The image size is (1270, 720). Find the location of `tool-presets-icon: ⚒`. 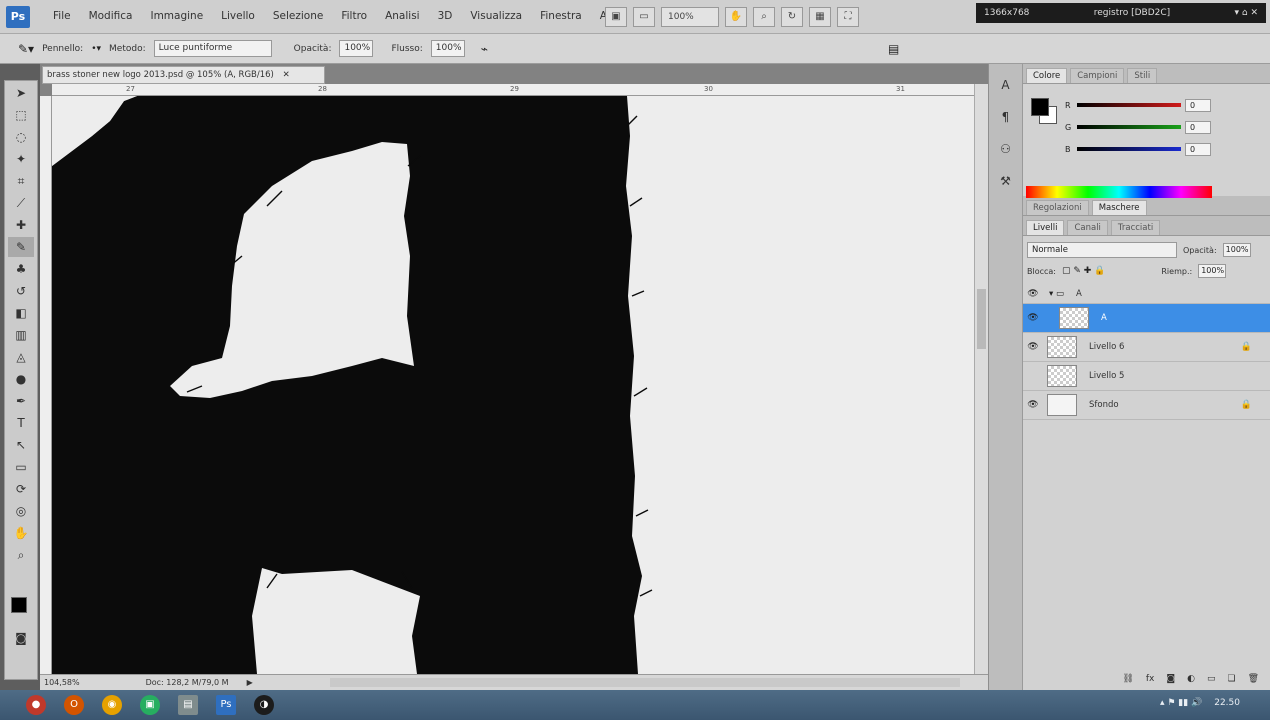

tool-presets-icon: ⚒ is located at coordinates (1006, 181).